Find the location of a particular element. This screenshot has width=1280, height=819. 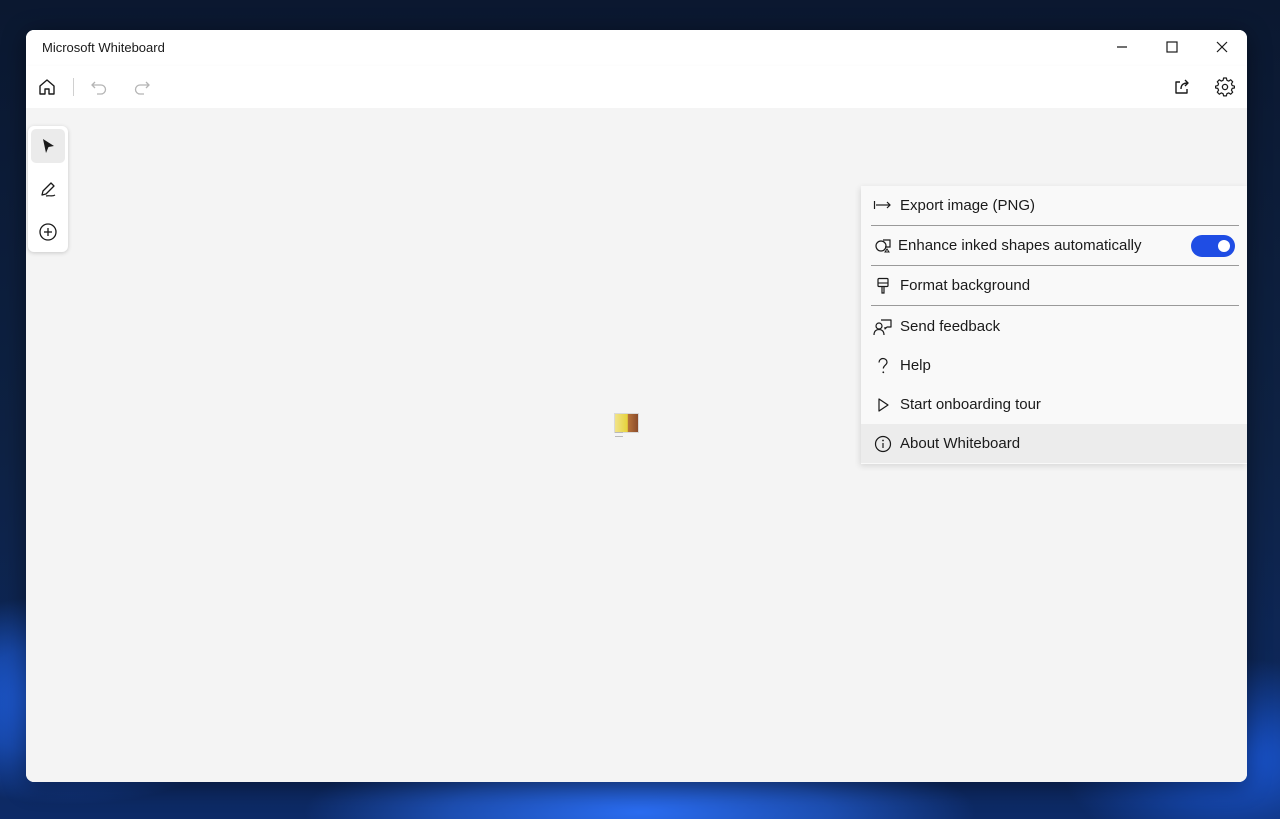

pointer-icon is located at coordinates (48, 146).